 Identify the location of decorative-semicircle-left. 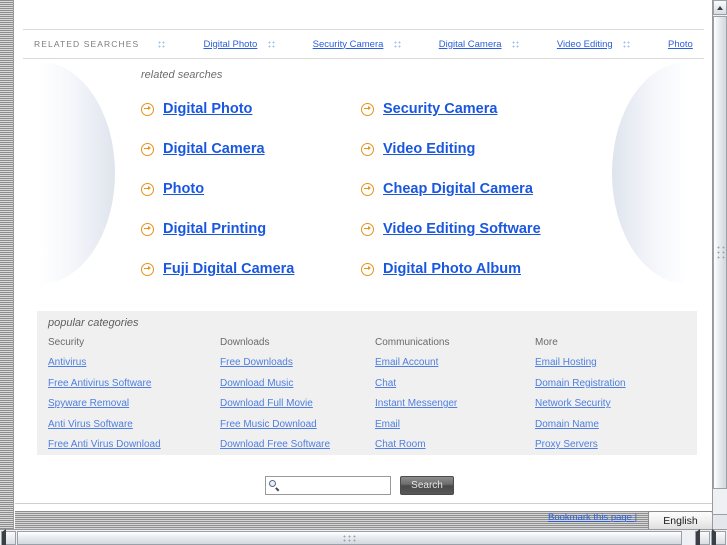
(77, 173).